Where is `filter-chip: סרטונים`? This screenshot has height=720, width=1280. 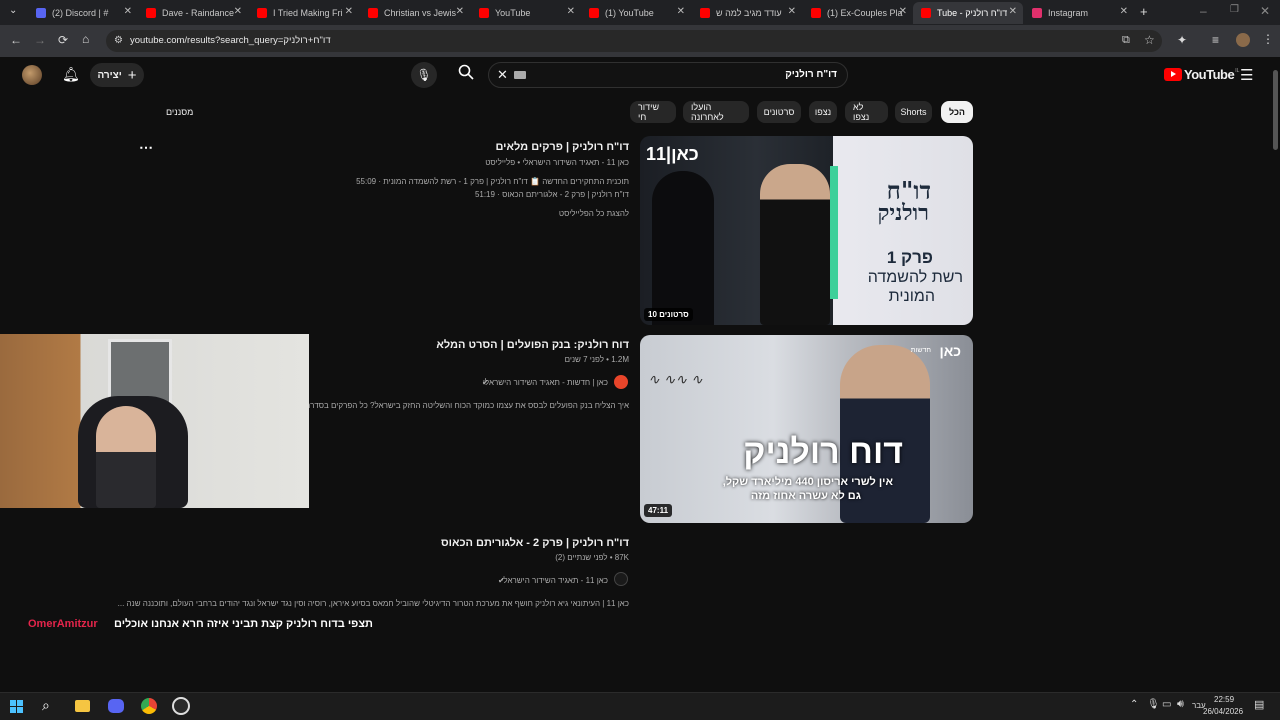
filter-chip: סרטונים is located at coordinates (779, 112).